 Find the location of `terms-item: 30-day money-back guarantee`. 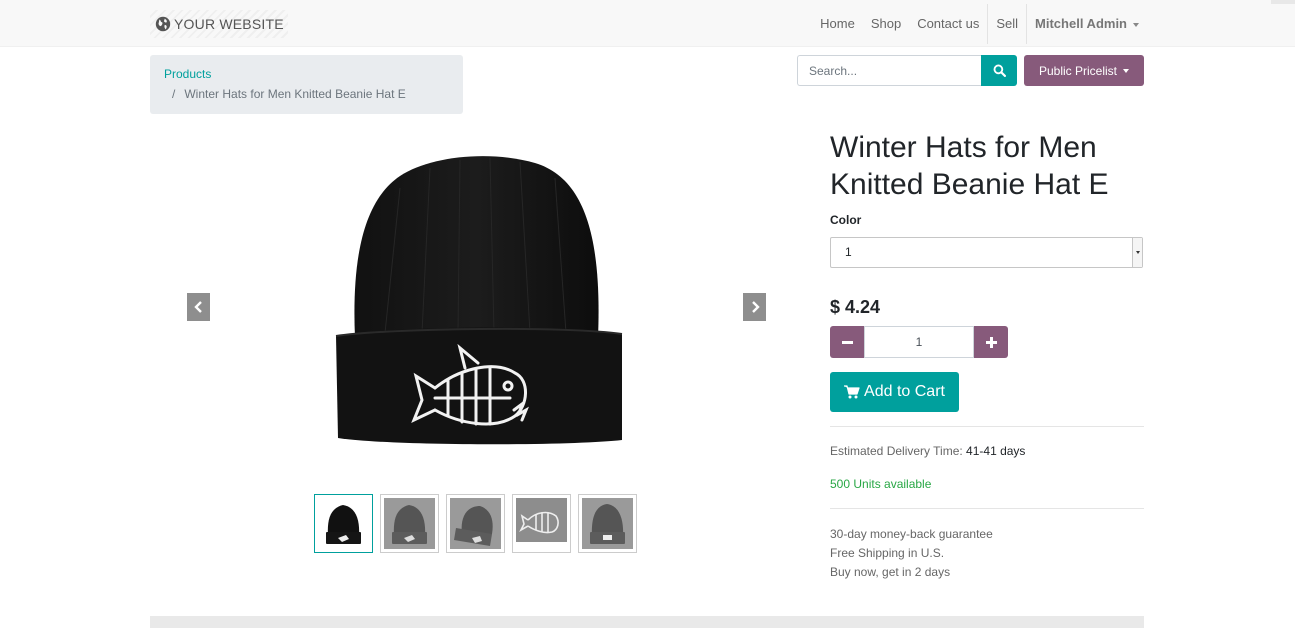

terms-item: 30-day money-back guarantee is located at coordinates (911, 534).